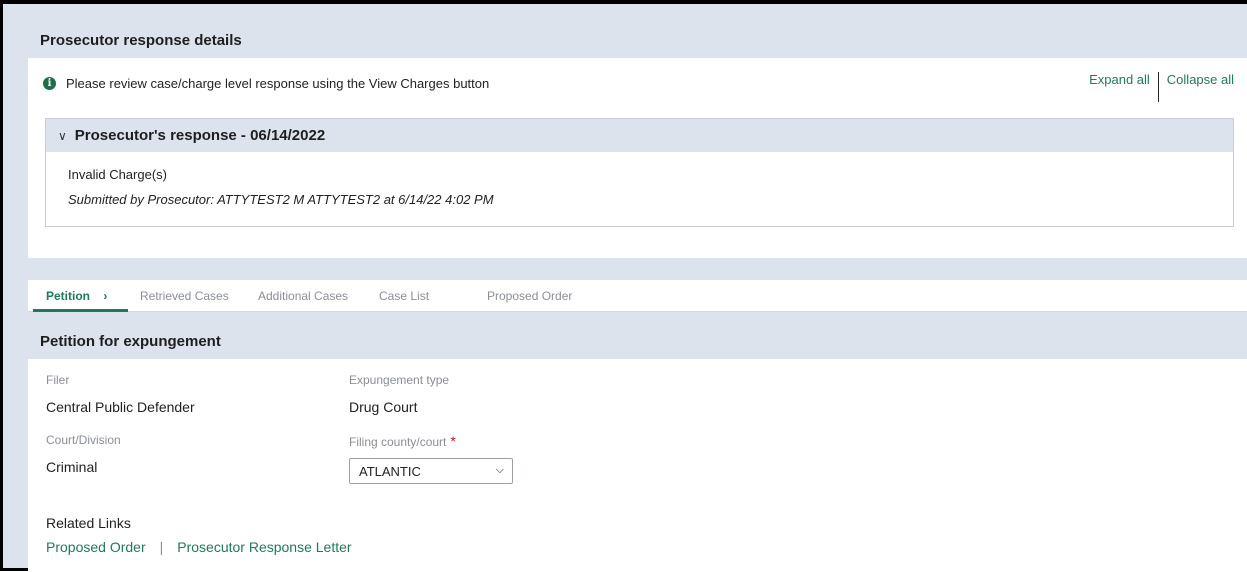 The image size is (1247, 572). What do you see at coordinates (529, 296) in the screenshot?
I see `tab-proposed-order: Proposed Order` at bounding box center [529, 296].